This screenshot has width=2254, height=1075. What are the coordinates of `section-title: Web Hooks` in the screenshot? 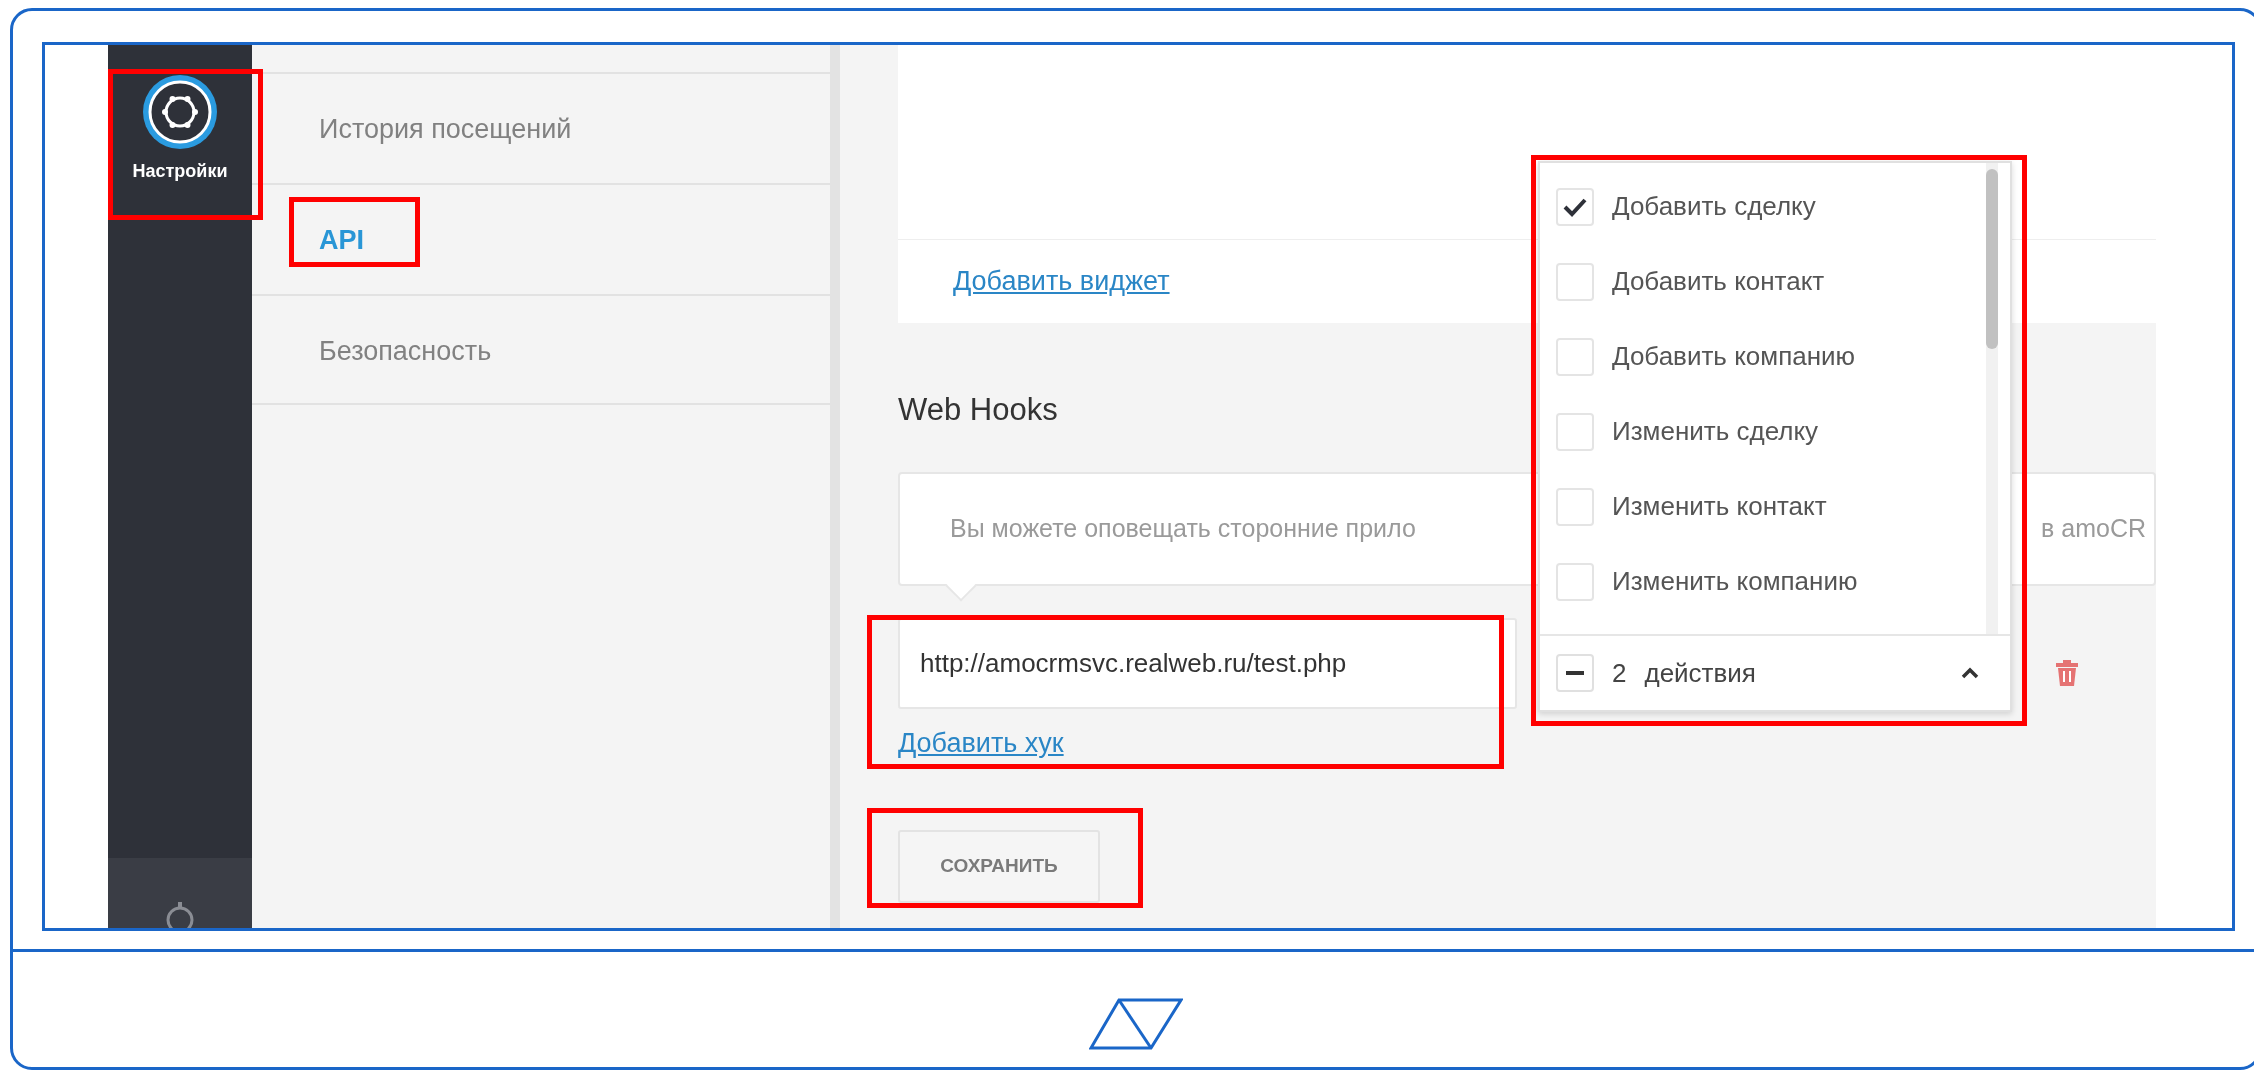 It's located at (978, 410).